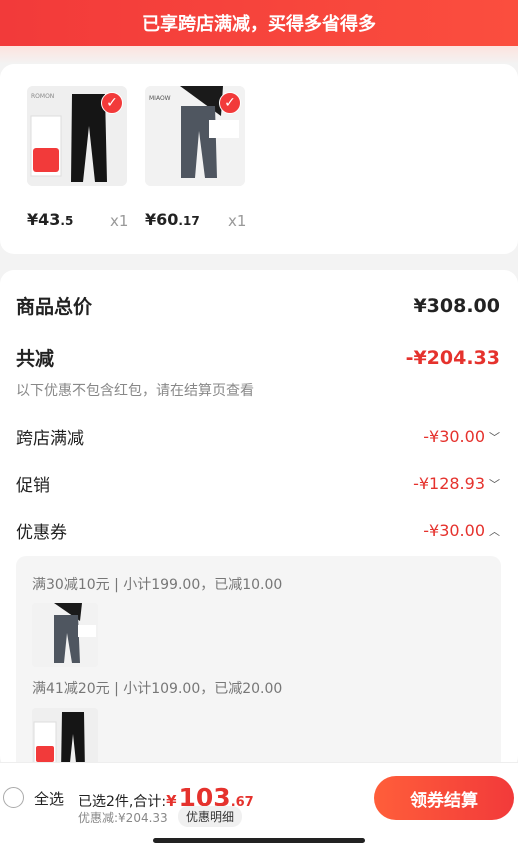 This screenshot has height=846, width=518. What do you see at coordinates (444, 798) in the screenshot?
I see `checkout-button: 领券结算` at bounding box center [444, 798].